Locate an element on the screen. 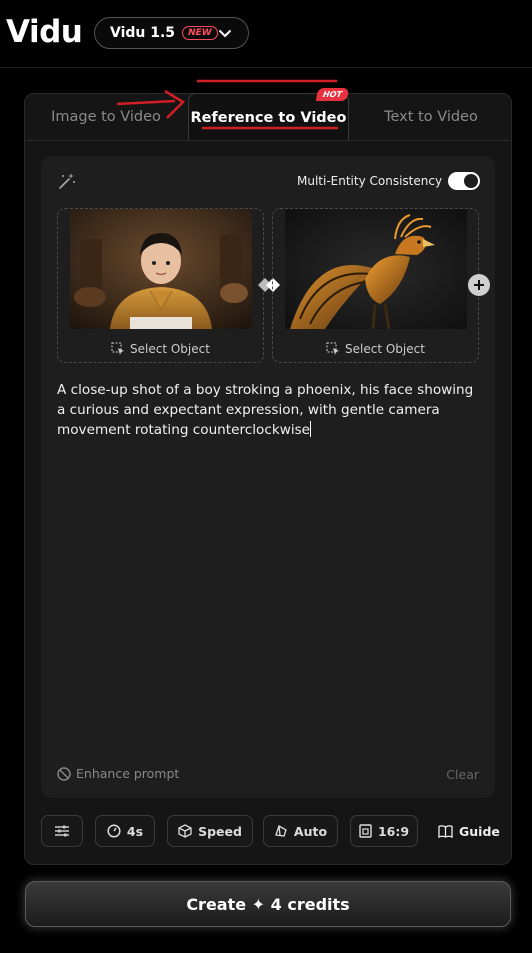  multi-entity-toggle is located at coordinates (464, 181).